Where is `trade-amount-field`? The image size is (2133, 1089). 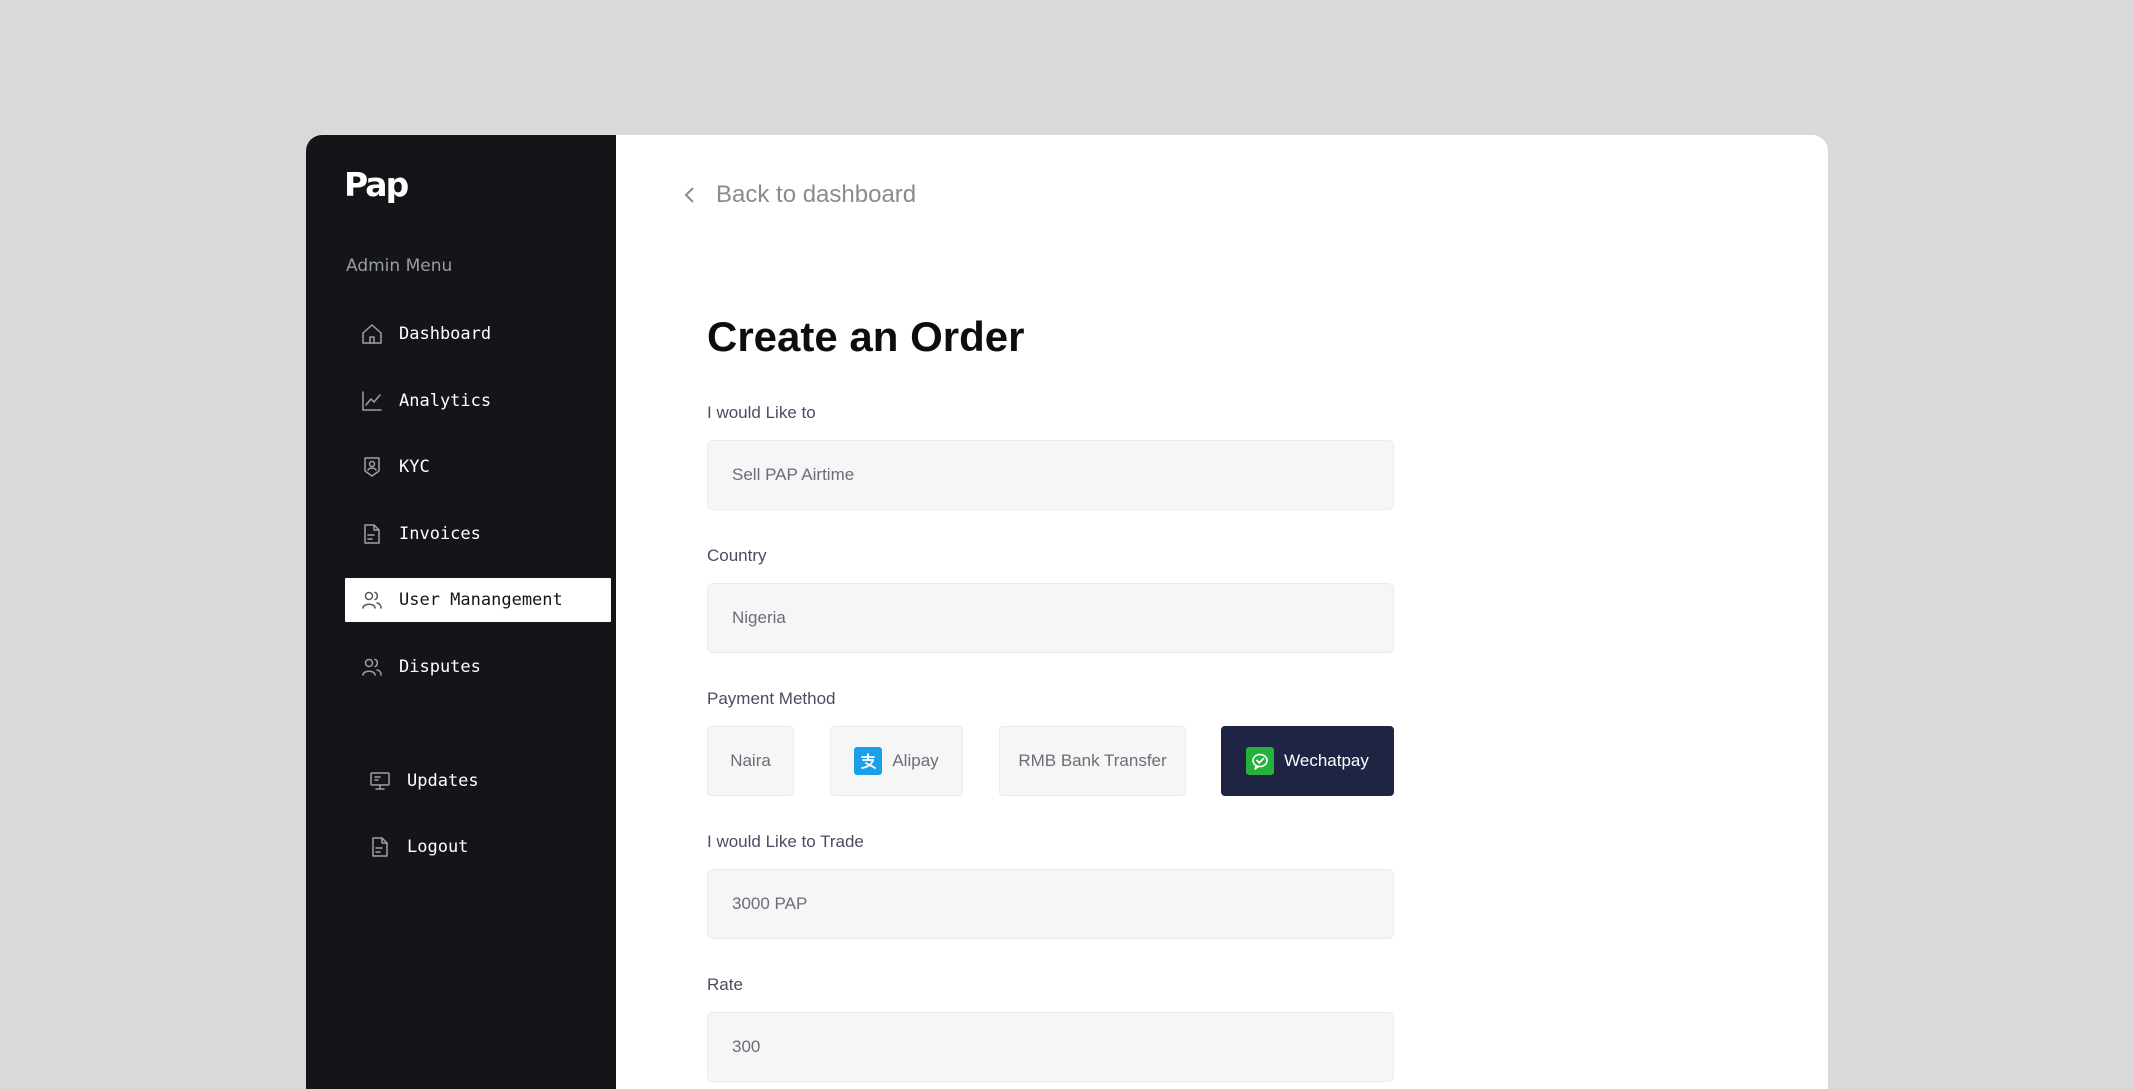
trade-amount-field is located at coordinates (1050, 904).